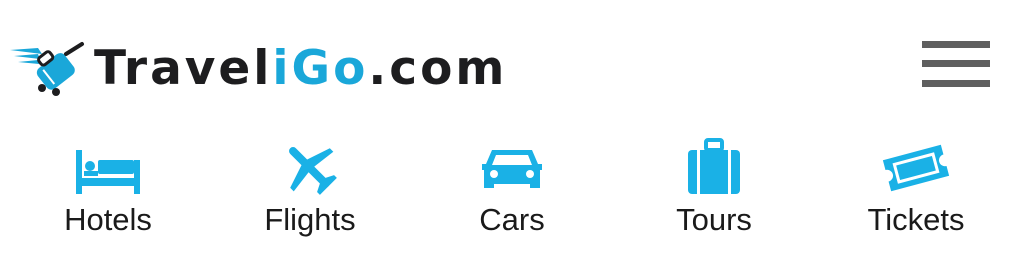  Describe the element at coordinates (47, 69) in the screenshot. I see `winged-suitcase-logo-icon` at that location.